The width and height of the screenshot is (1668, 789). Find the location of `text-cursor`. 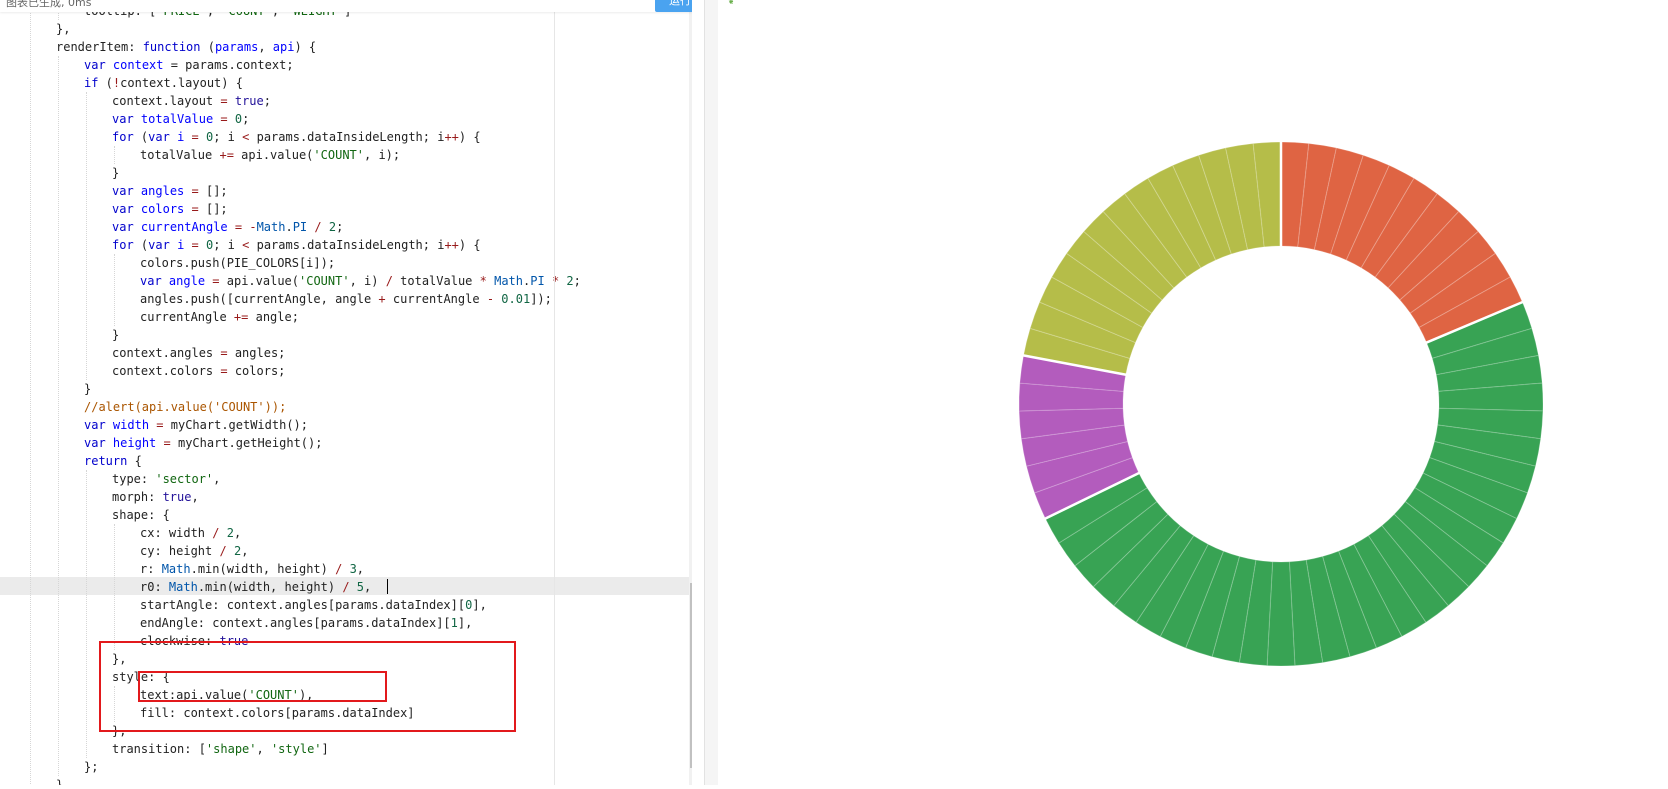

text-cursor is located at coordinates (387, 586).